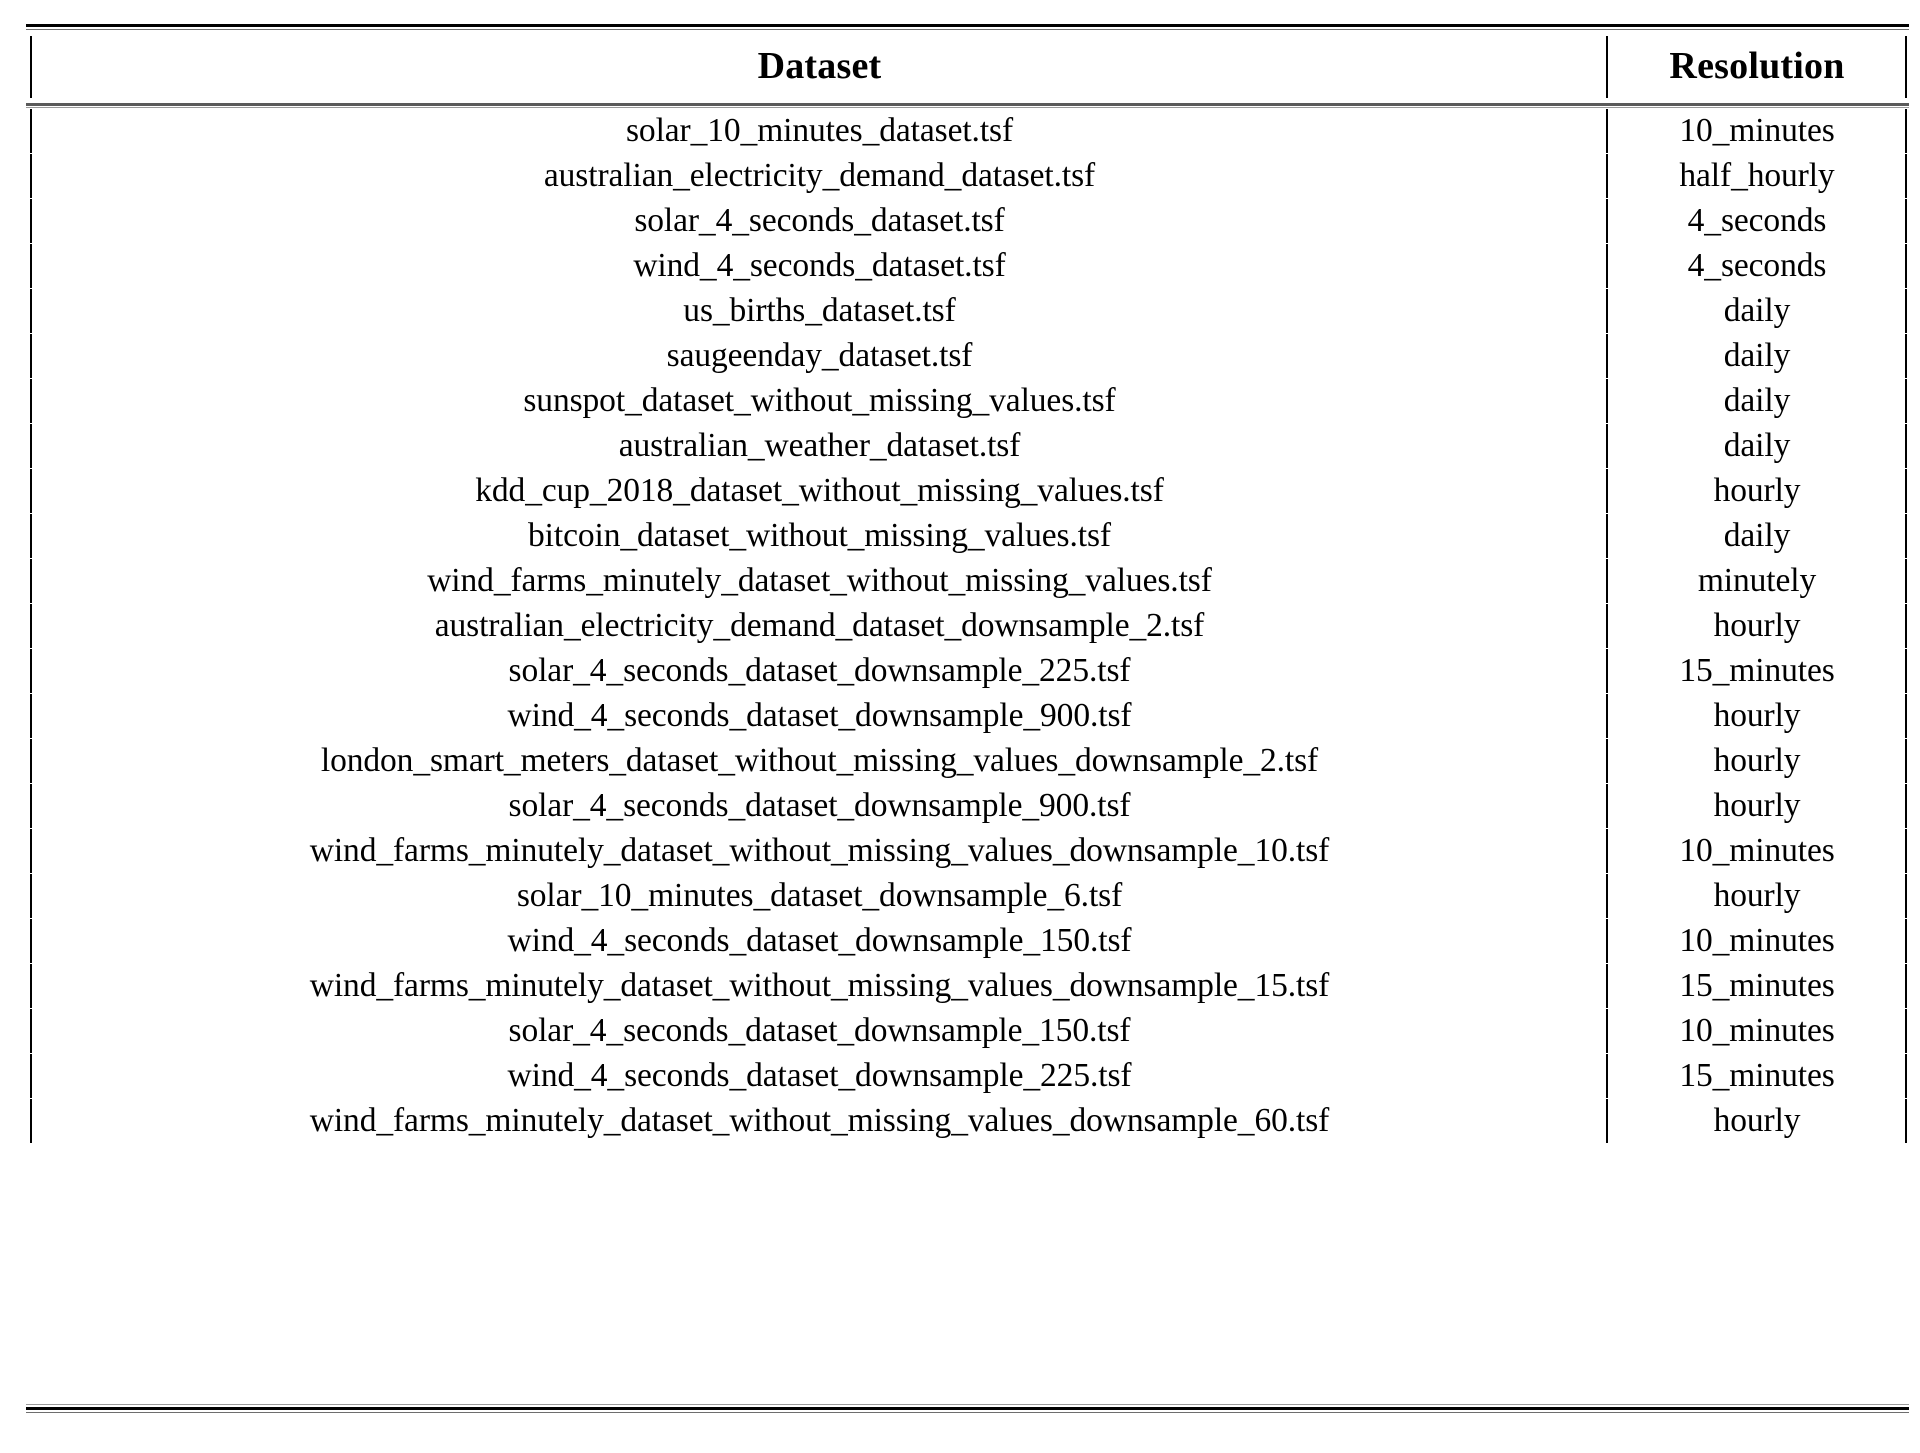 This screenshot has width=1920, height=1453. I want to click on table-row: solar_4_seconds_dataset.tsf 4_seconds, so click(960, 220).